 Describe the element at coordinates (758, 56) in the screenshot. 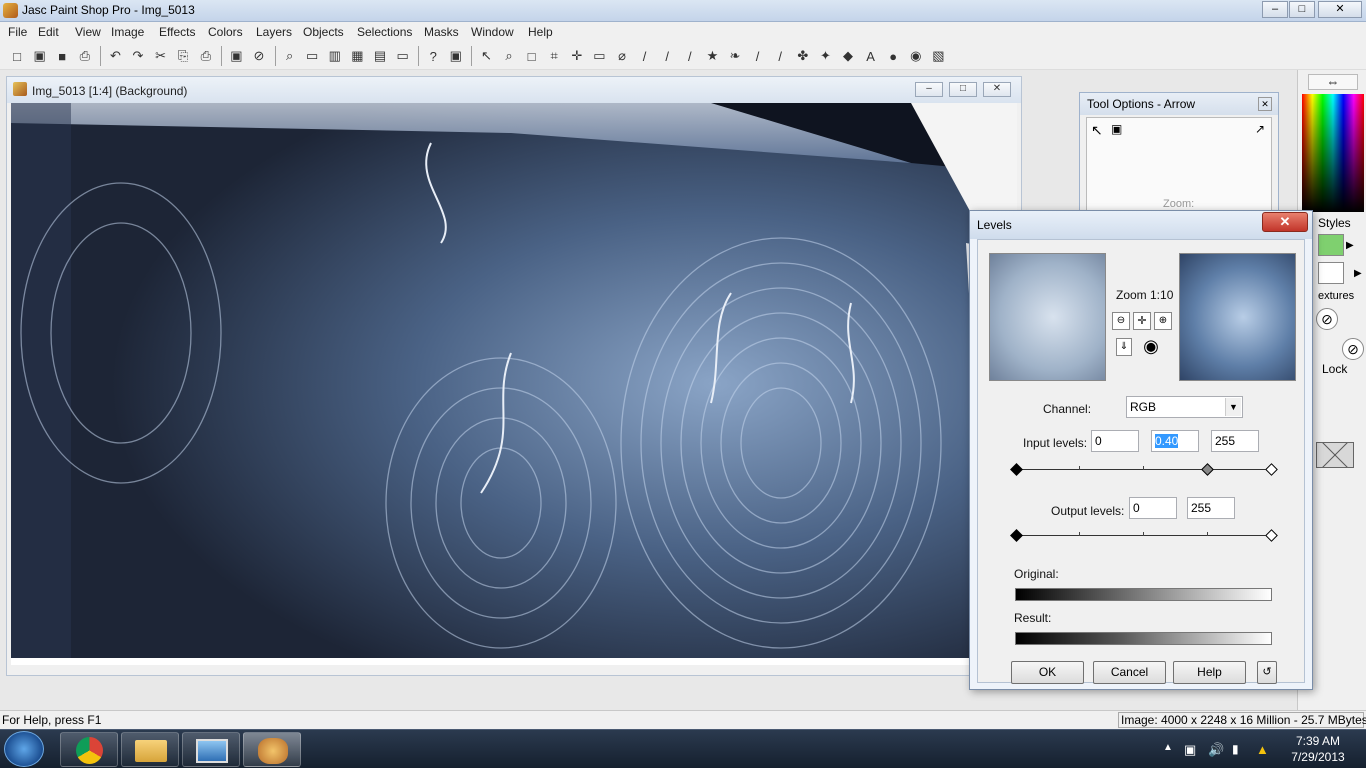

I see `scratch-icon: /` at that location.